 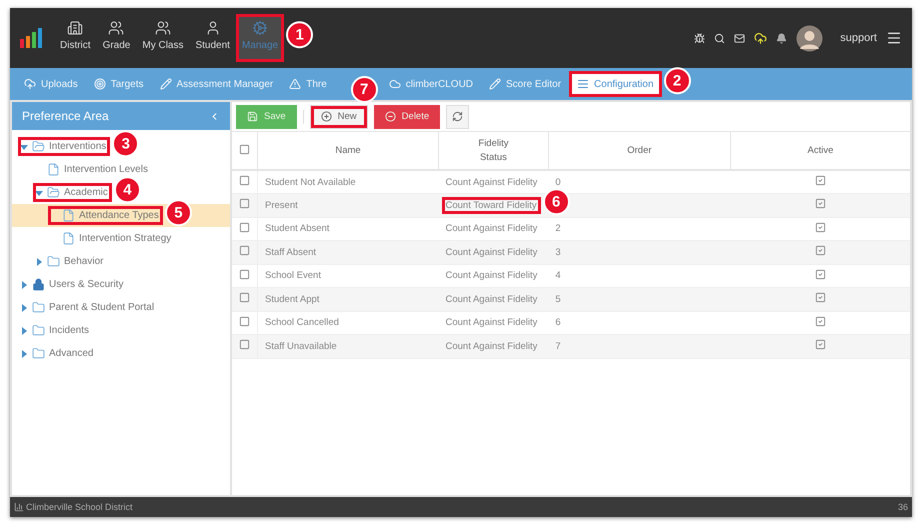 I want to click on callout-badge: 4, so click(x=127, y=189).